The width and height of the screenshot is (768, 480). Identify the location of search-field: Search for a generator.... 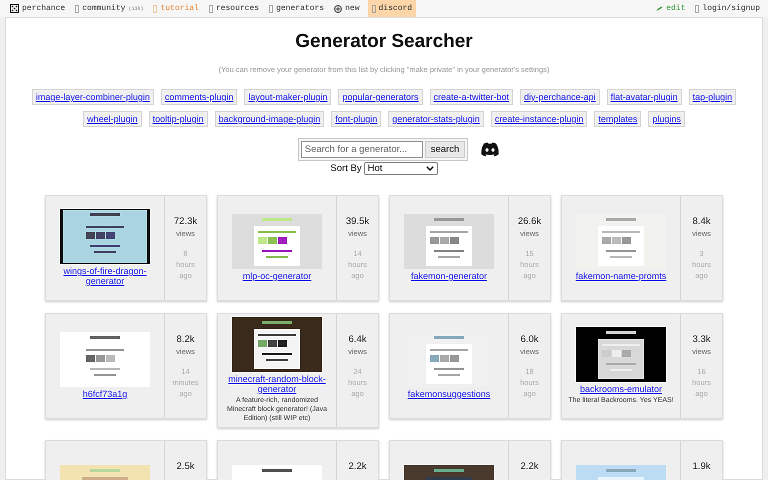
(361, 149).